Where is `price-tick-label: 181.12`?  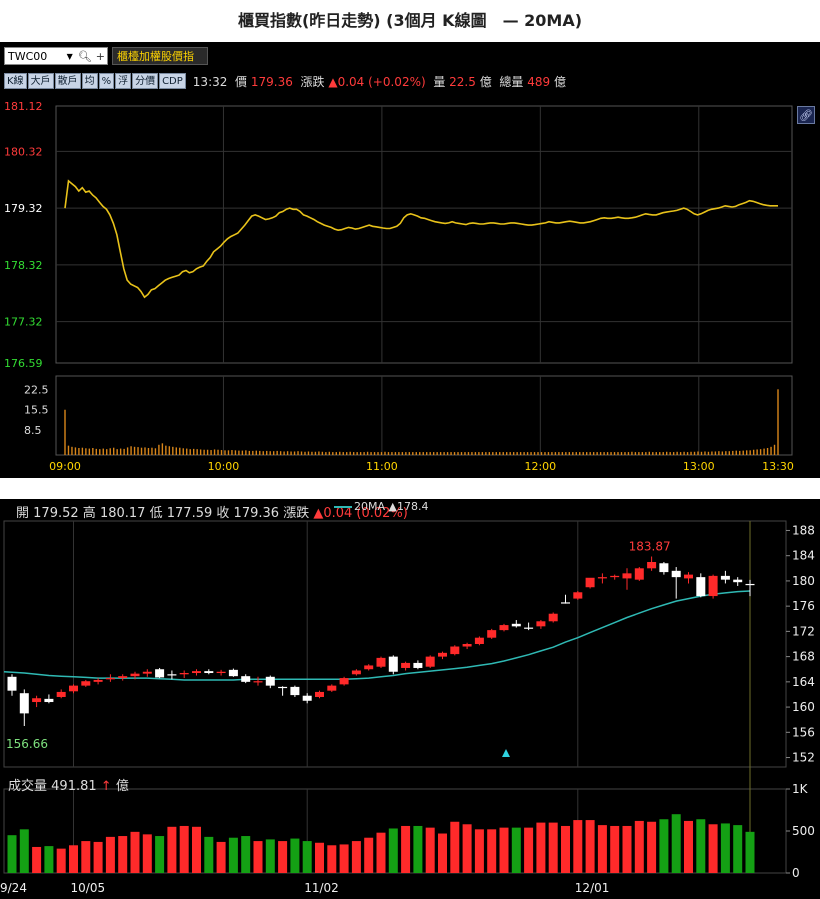
price-tick-label: 181.12 is located at coordinates (23, 106).